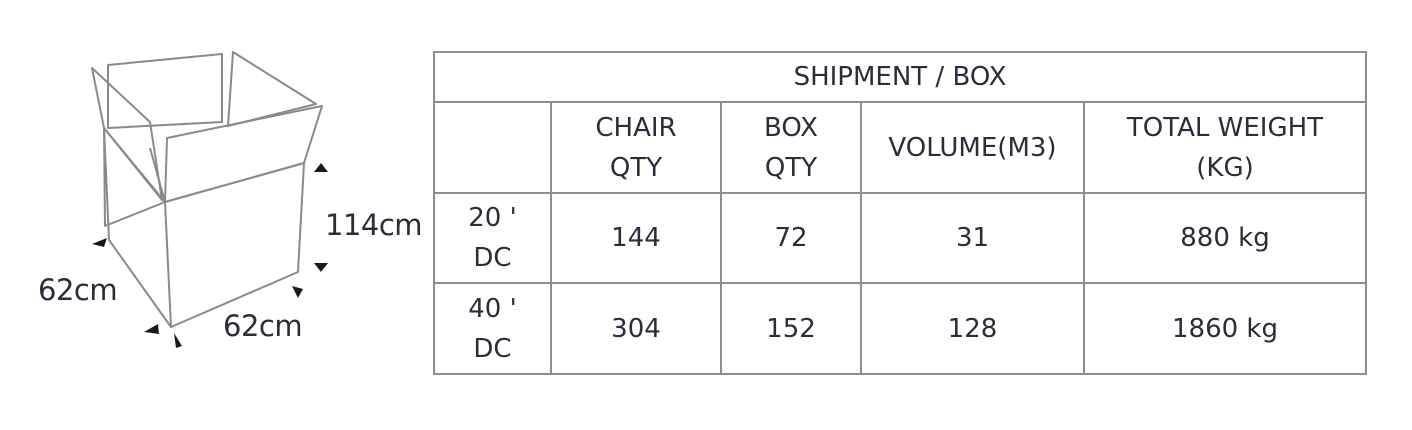 The width and height of the screenshot is (1412, 430). I want to click on container-type-cell: 20 ' DC, so click(492, 238).